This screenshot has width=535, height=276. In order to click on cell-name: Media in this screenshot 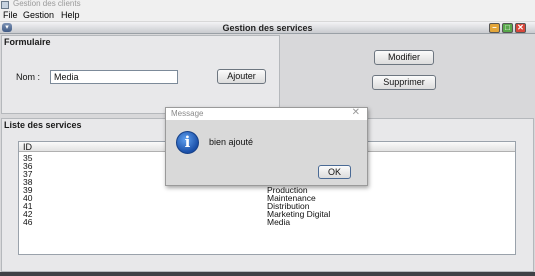, I will do `click(279, 222)`.